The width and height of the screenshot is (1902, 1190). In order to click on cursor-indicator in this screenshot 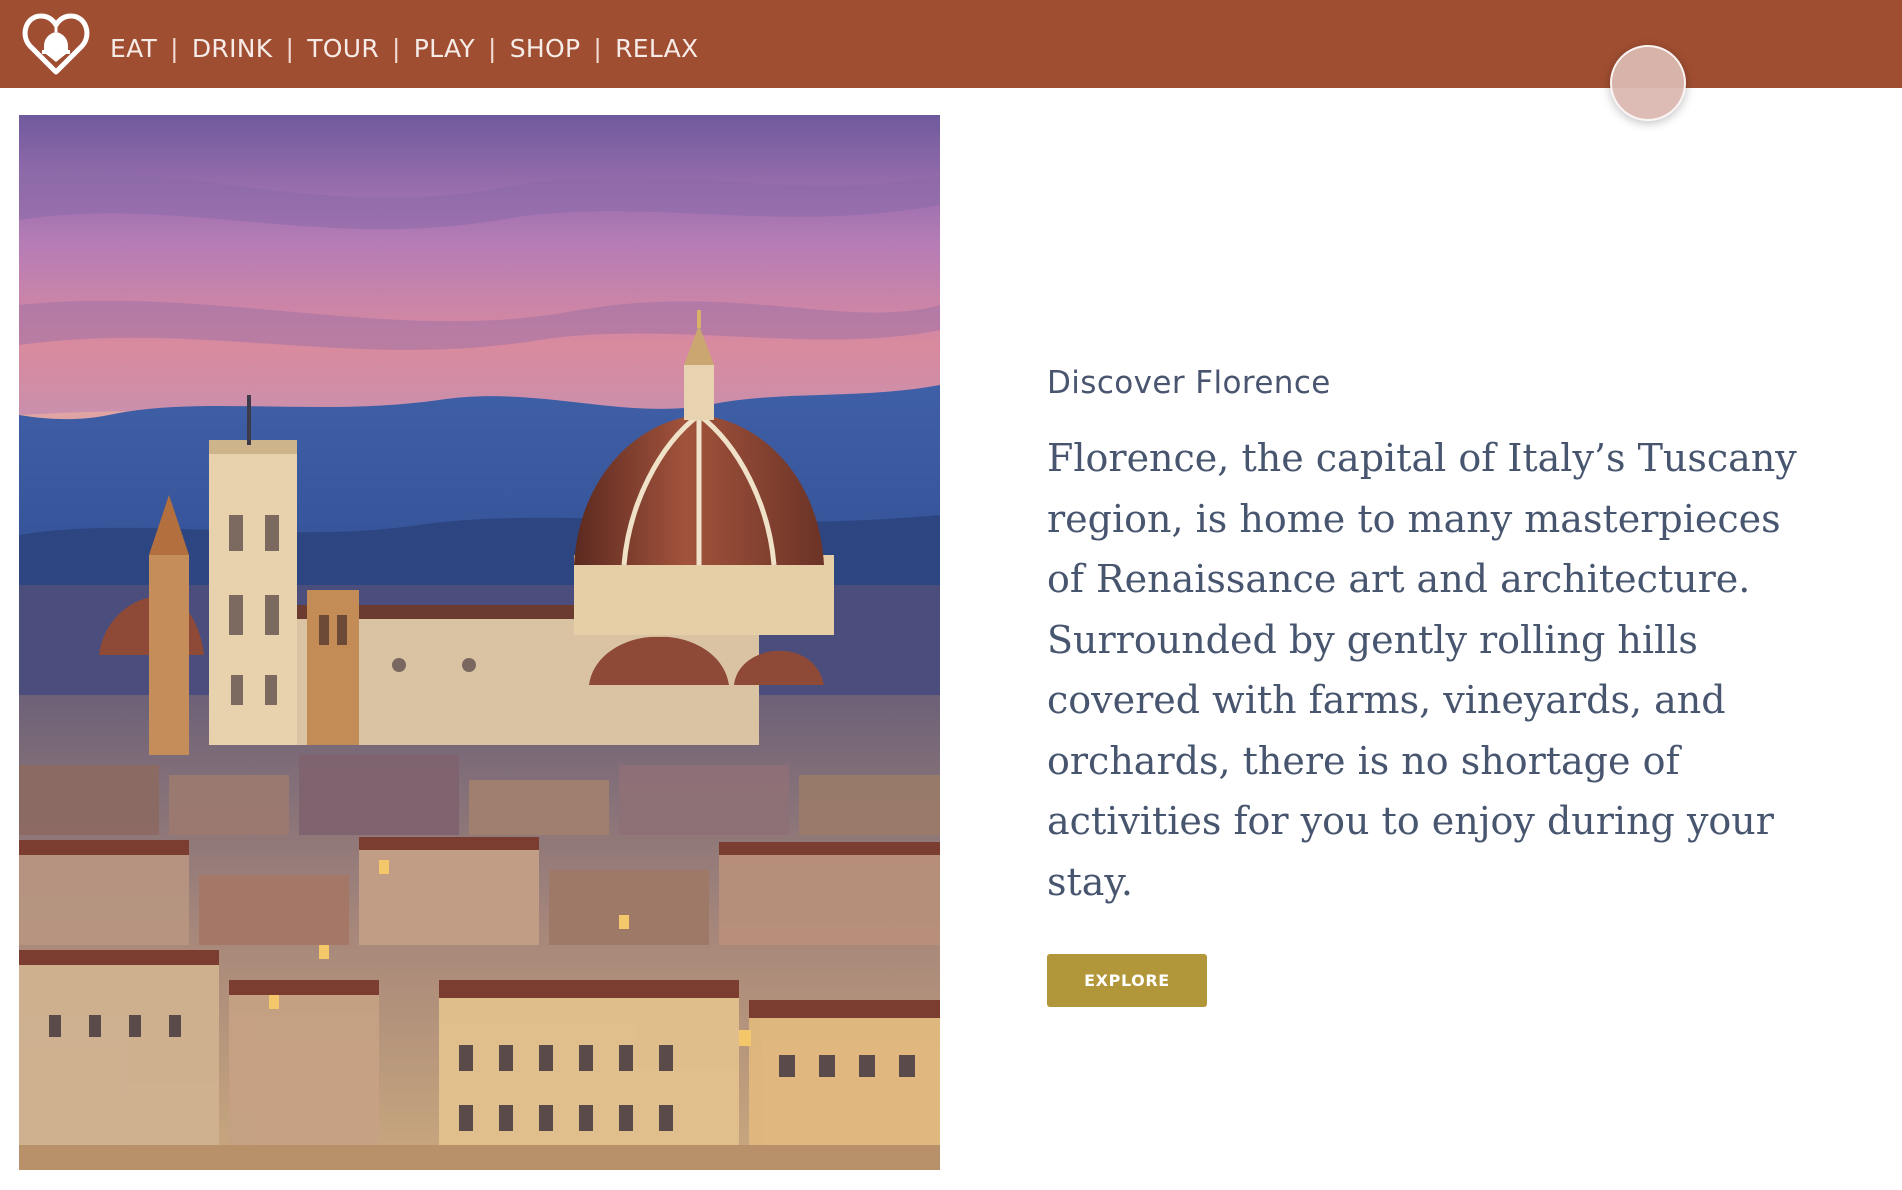, I will do `click(1648, 83)`.